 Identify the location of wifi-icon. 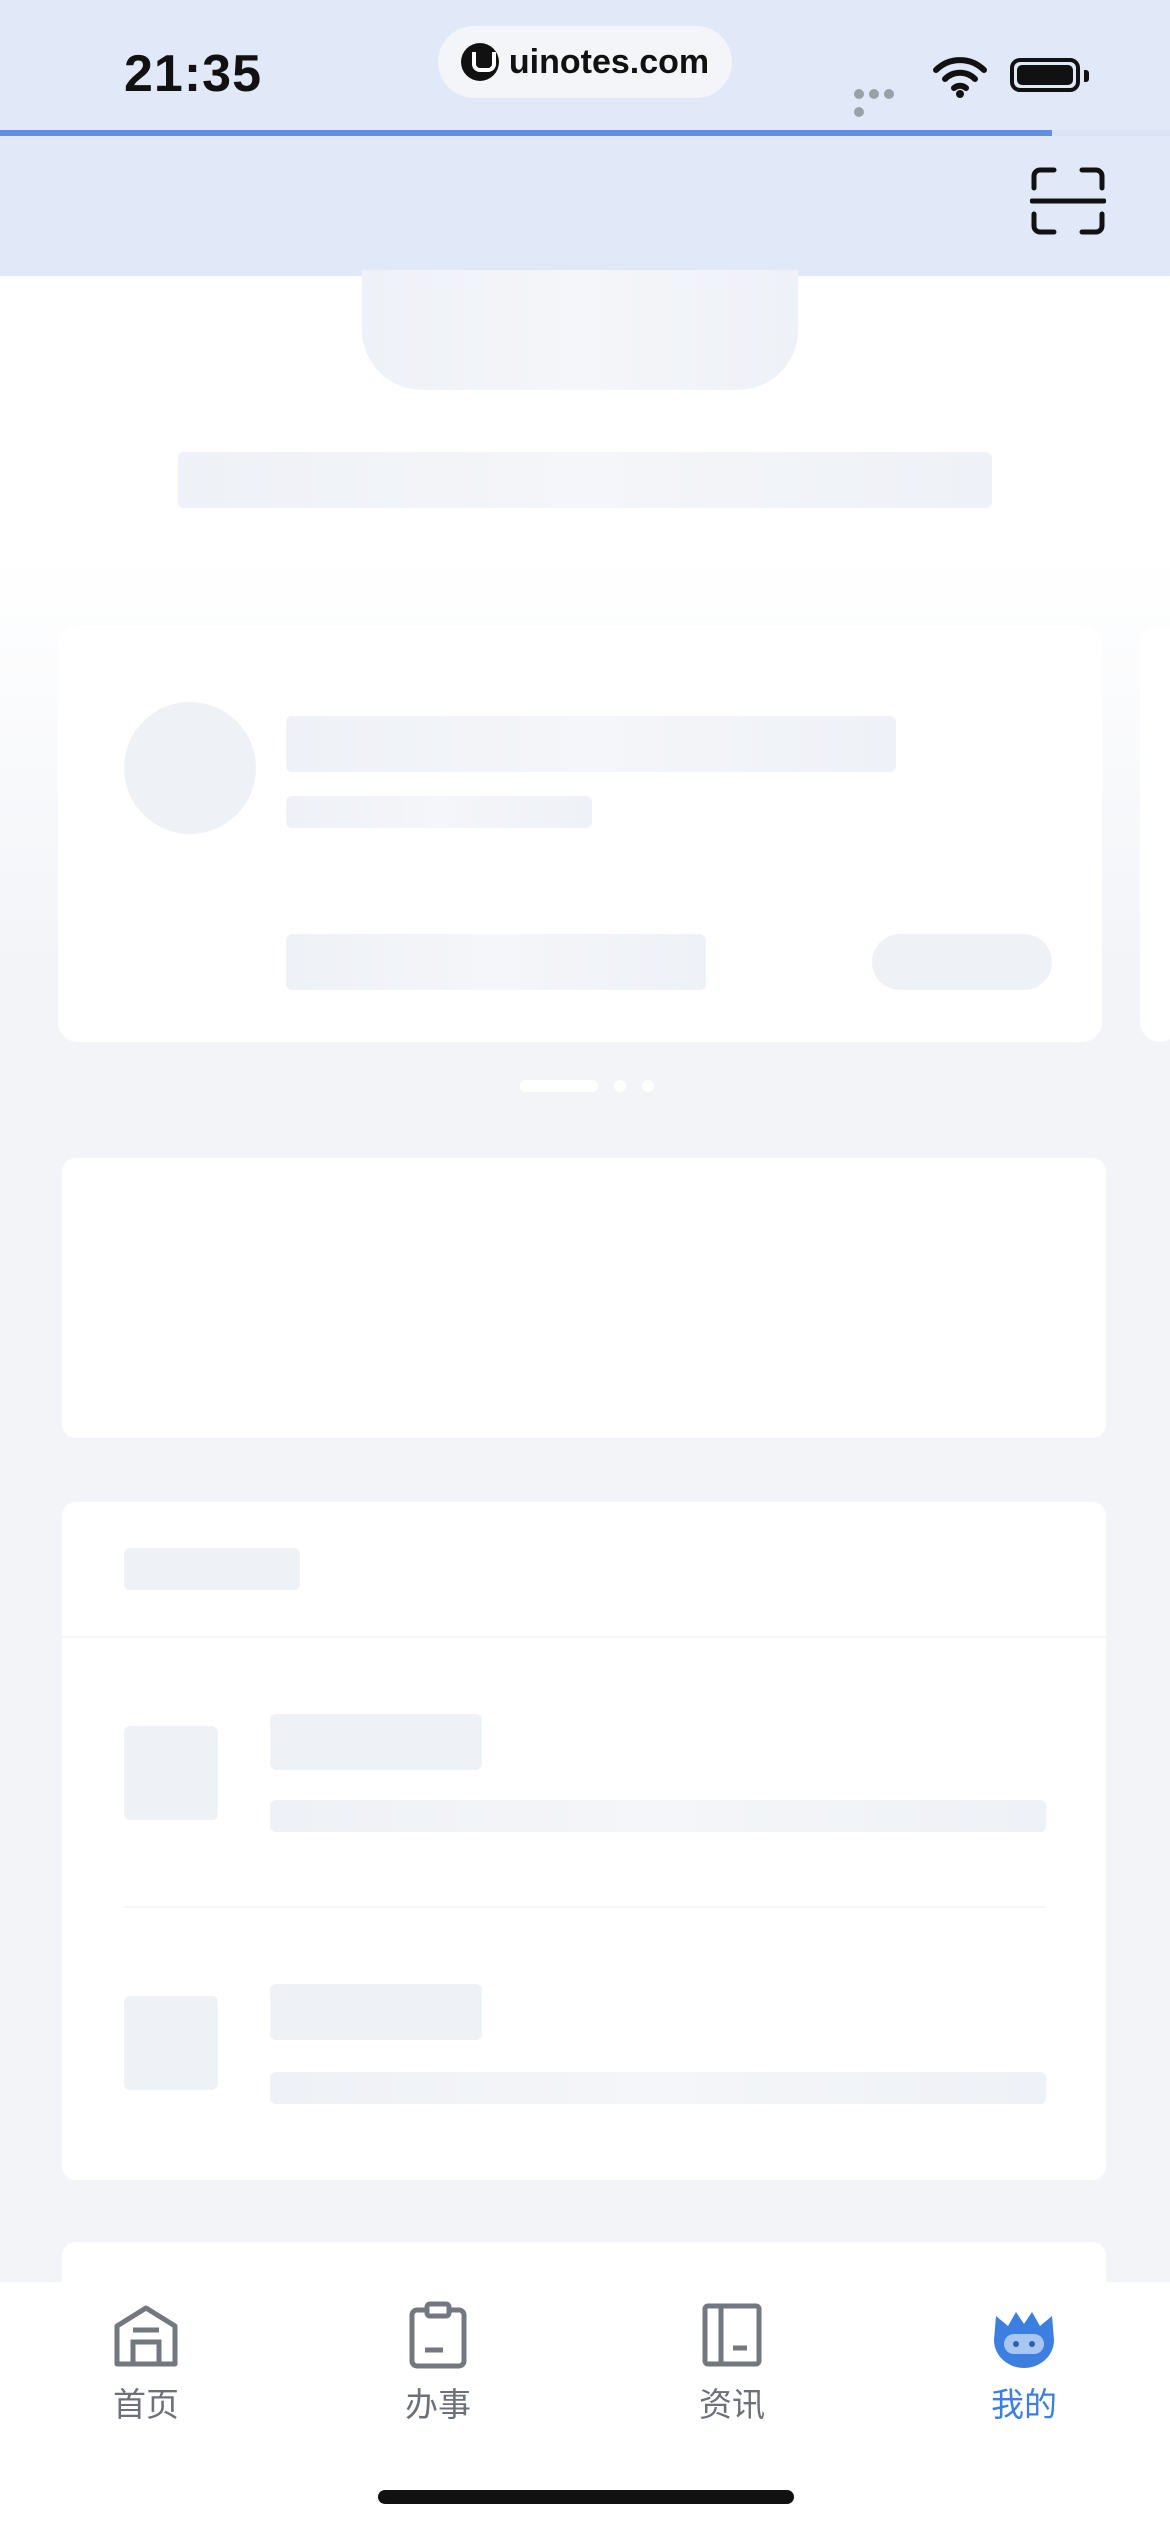
(960, 77).